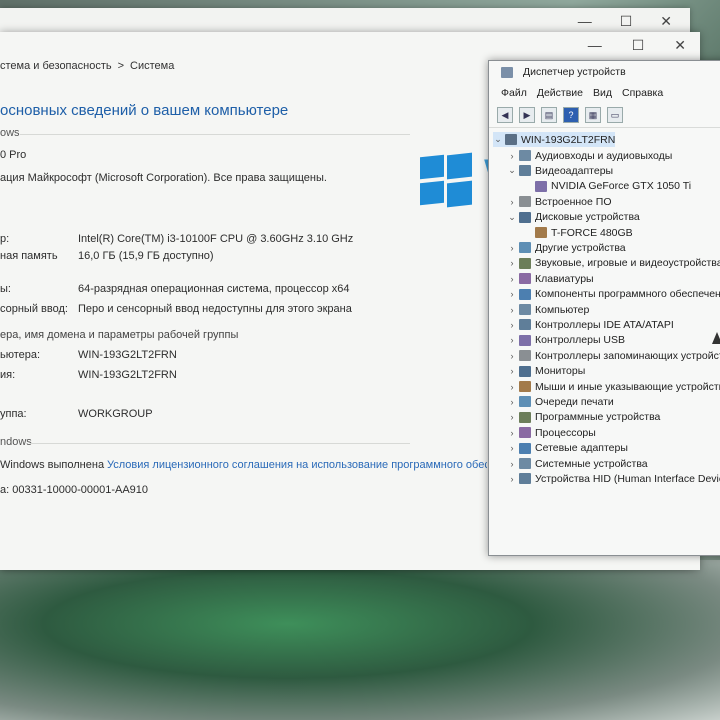  What do you see at coordinates (580, 247) in the screenshot?
I see `tree-item-label: Другие устройства` at bounding box center [580, 247].